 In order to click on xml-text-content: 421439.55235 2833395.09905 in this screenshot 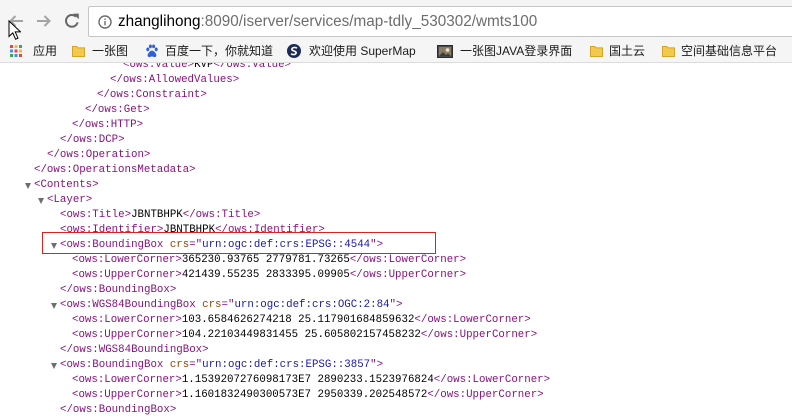, I will do `click(265, 275)`.